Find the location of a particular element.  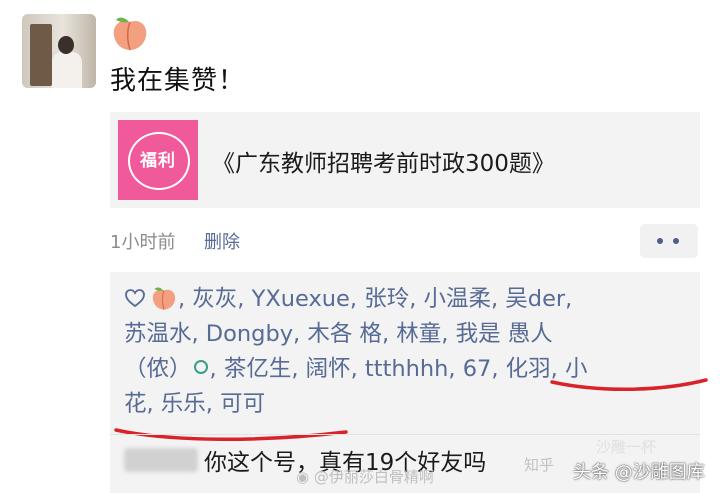

share-title: 《广东教师招聘考前时政300题》 is located at coordinates (383, 164).